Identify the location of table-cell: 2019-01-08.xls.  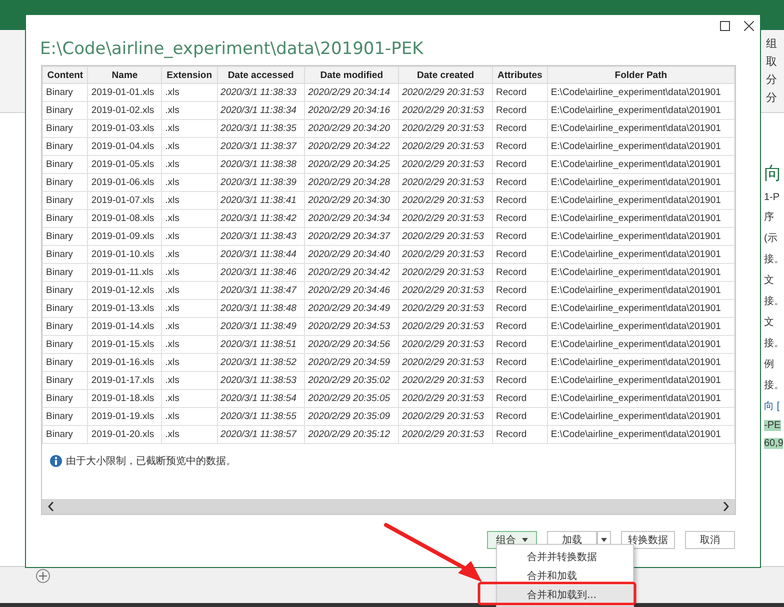
(125, 219).